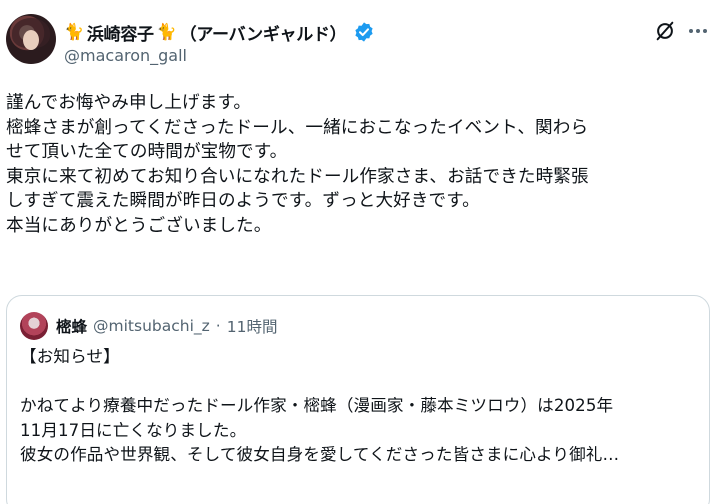 The height and width of the screenshot is (504, 721). Describe the element at coordinates (364, 32) in the screenshot. I see `verified-badge-icon` at that location.